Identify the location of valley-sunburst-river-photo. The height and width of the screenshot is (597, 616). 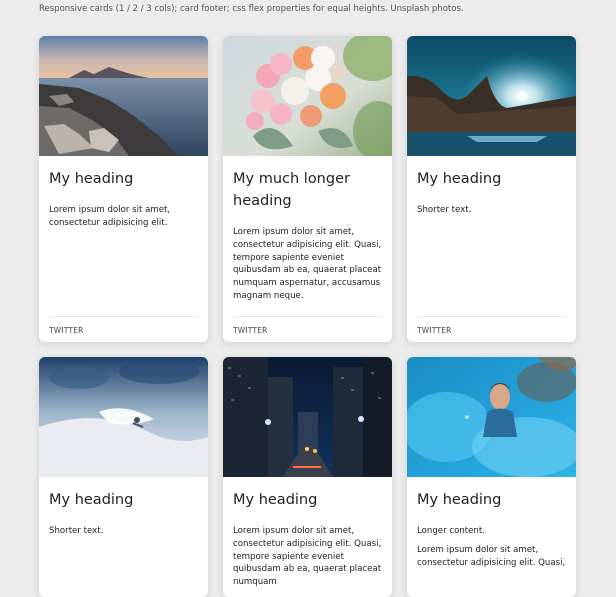
(491, 96).